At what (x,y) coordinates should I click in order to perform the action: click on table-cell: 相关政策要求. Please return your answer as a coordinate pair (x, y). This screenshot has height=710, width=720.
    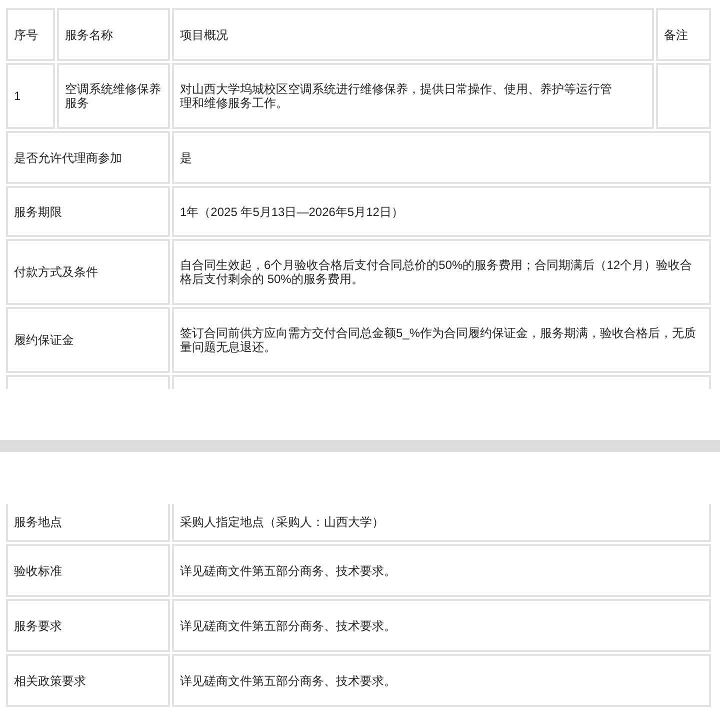
    Looking at the image, I should click on (88, 680).